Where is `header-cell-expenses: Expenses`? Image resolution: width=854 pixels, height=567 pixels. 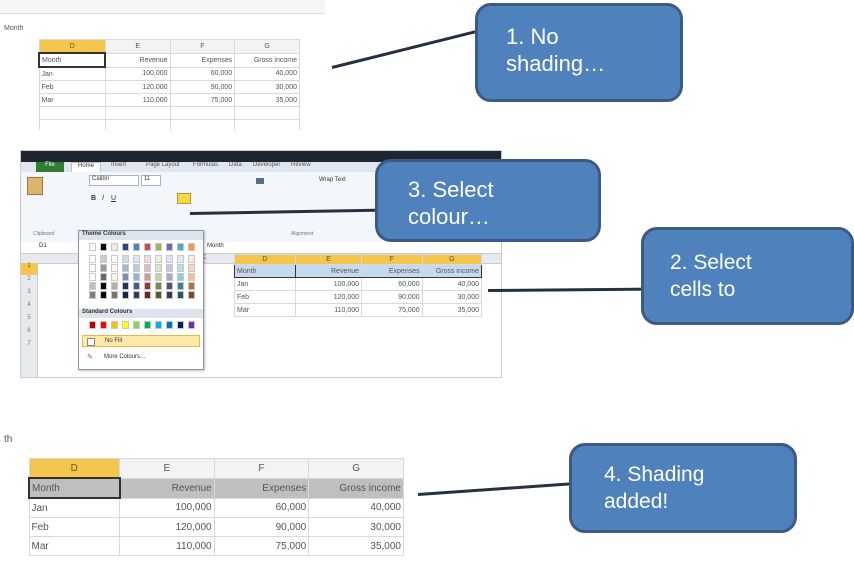 header-cell-expenses: Expenses is located at coordinates (202, 60).